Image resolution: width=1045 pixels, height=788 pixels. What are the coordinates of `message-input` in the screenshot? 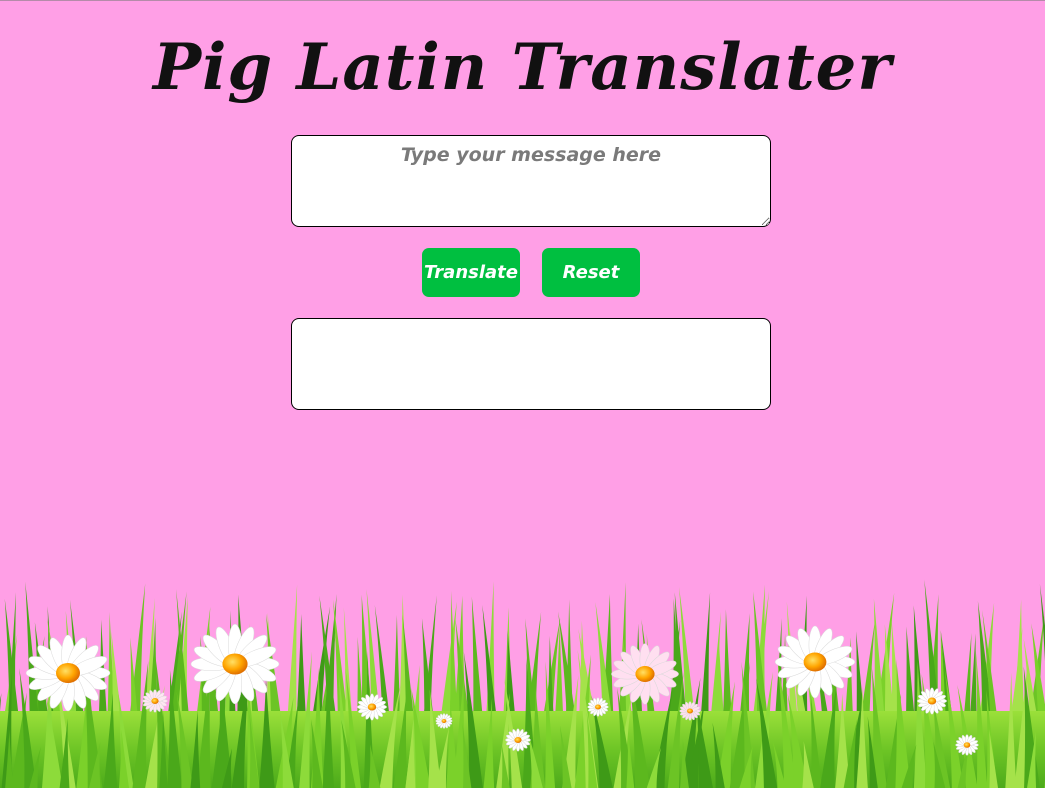 It's located at (531, 181).